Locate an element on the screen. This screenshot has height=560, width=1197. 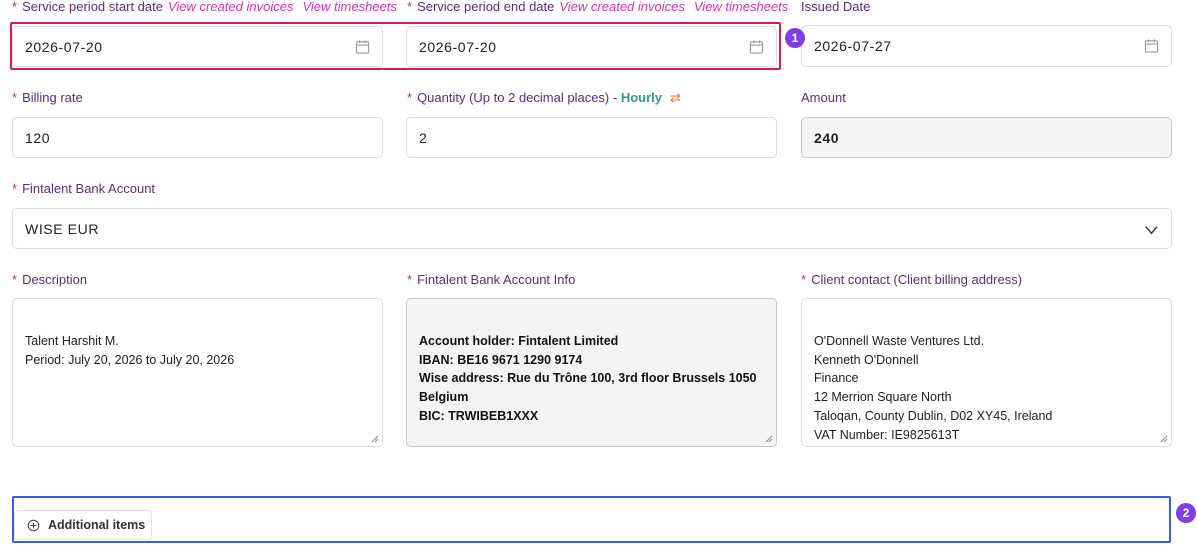
unit-hourly: Hourly is located at coordinates (641, 97).